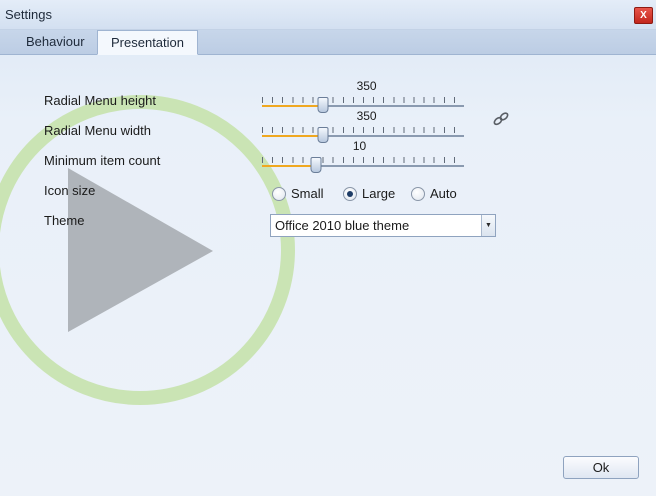 The height and width of the screenshot is (496, 656). Describe the element at coordinates (501, 119) in the screenshot. I see `link-chain-icon` at that location.